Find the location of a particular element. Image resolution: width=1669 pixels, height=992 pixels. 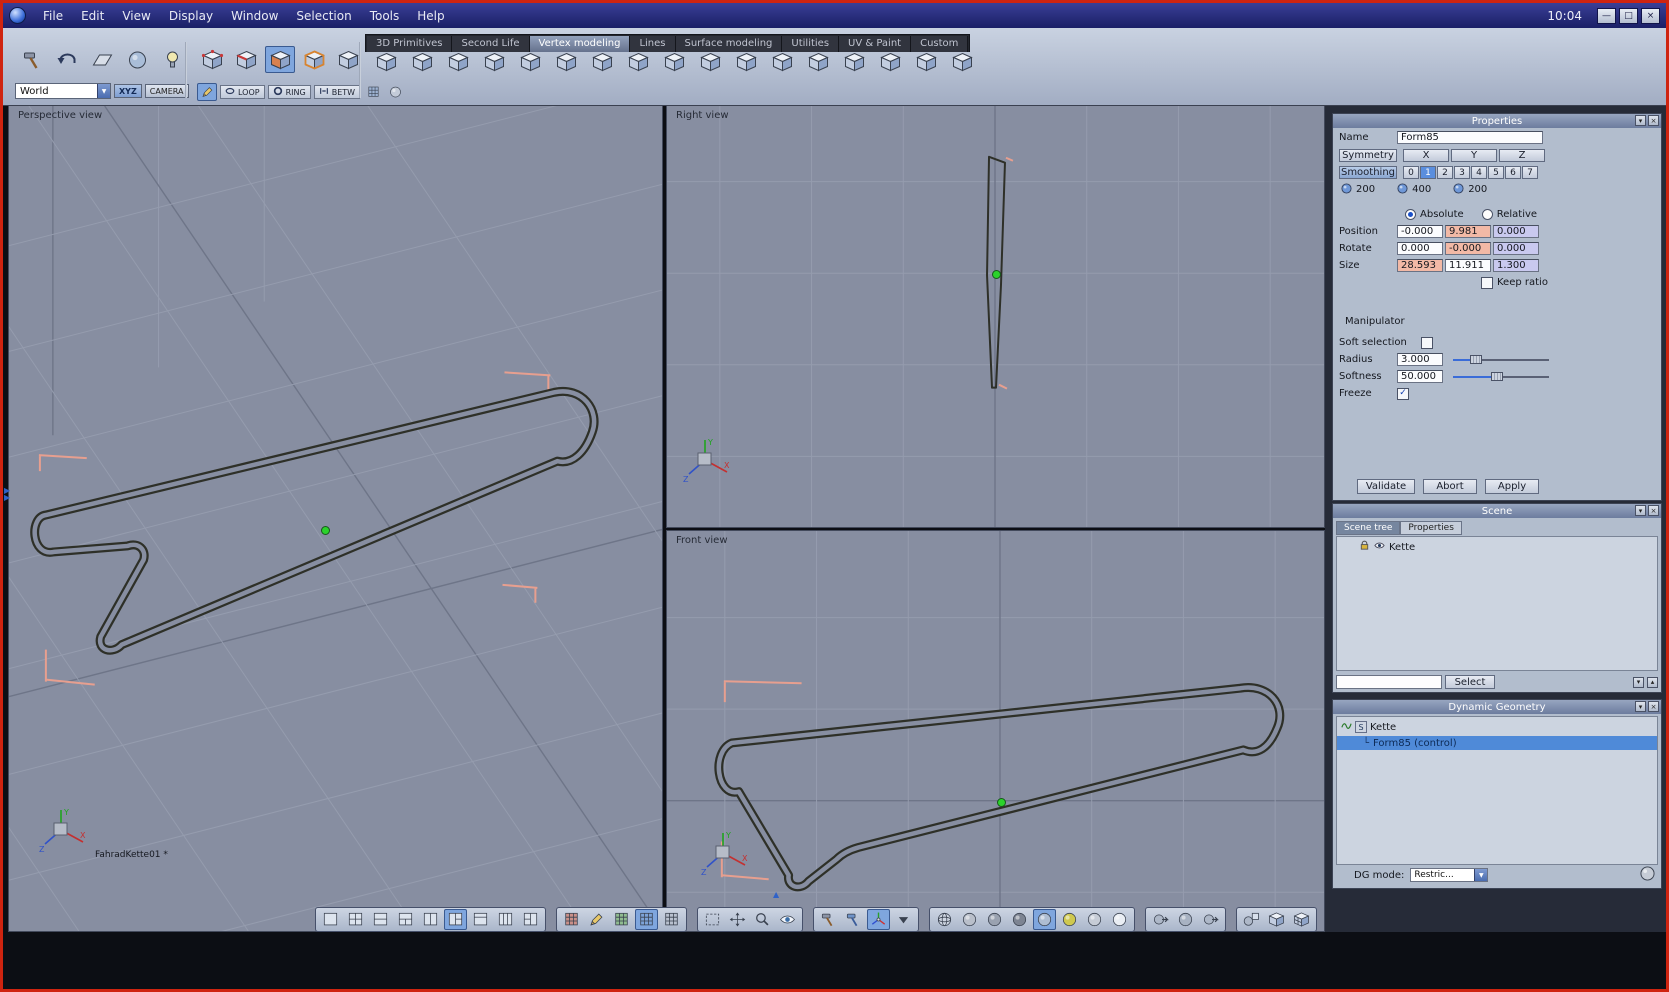

layout-quad is located at coordinates (355, 919).